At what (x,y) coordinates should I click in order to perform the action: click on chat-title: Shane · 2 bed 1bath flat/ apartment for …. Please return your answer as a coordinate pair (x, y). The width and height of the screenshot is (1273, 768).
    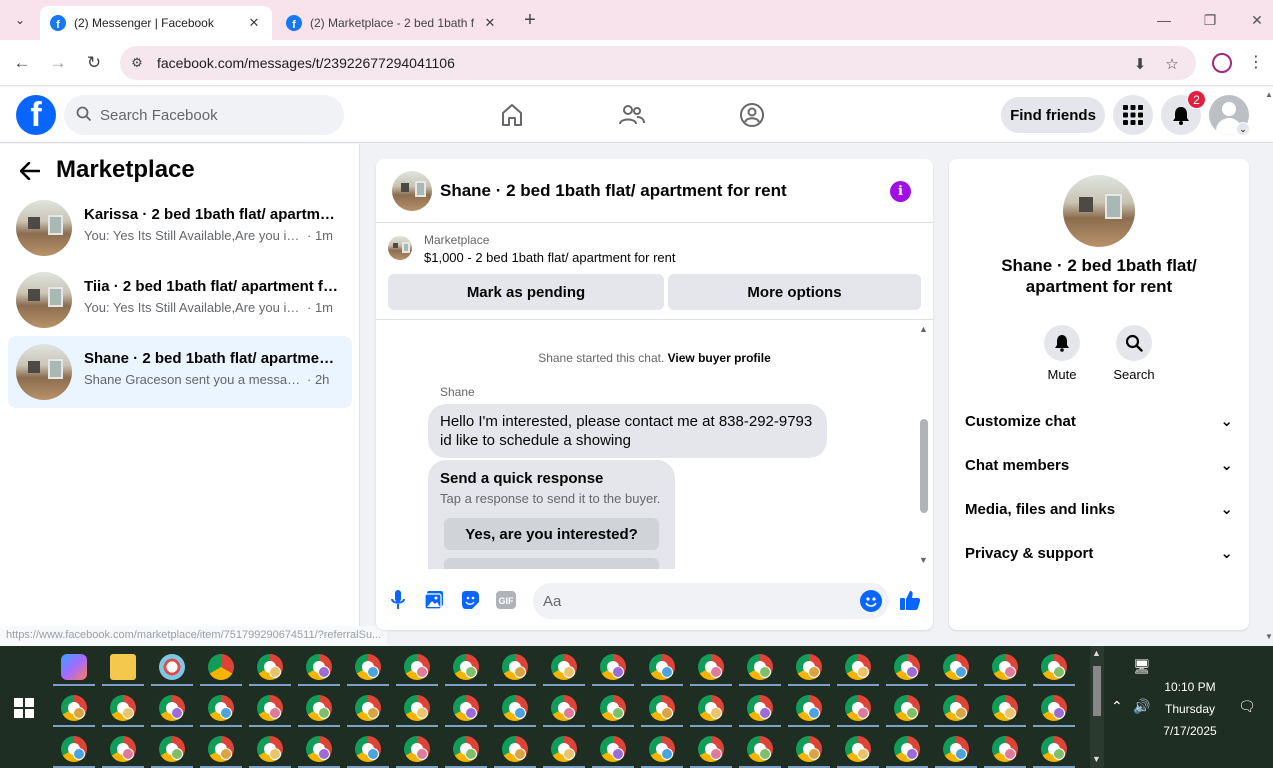
    Looking at the image, I should click on (613, 191).